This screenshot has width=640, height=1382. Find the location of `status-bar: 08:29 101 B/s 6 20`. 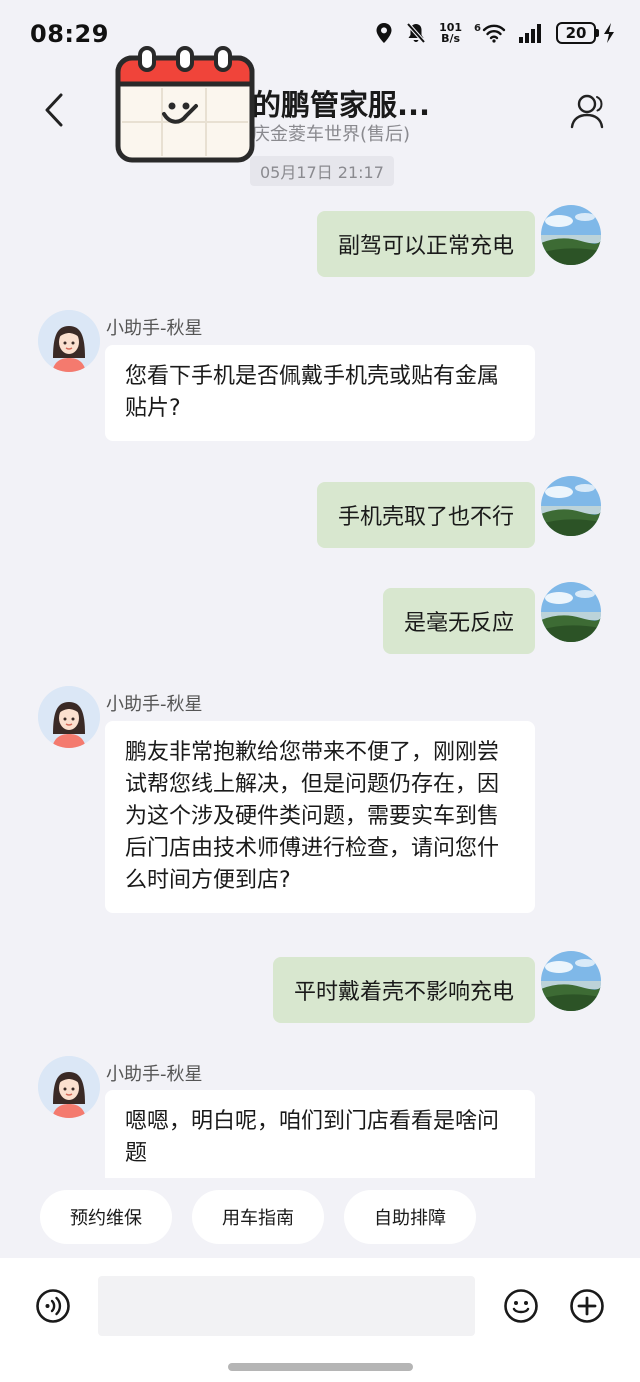

status-bar: 08:29 101 B/s 6 20 is located at coordinates (320, 35).